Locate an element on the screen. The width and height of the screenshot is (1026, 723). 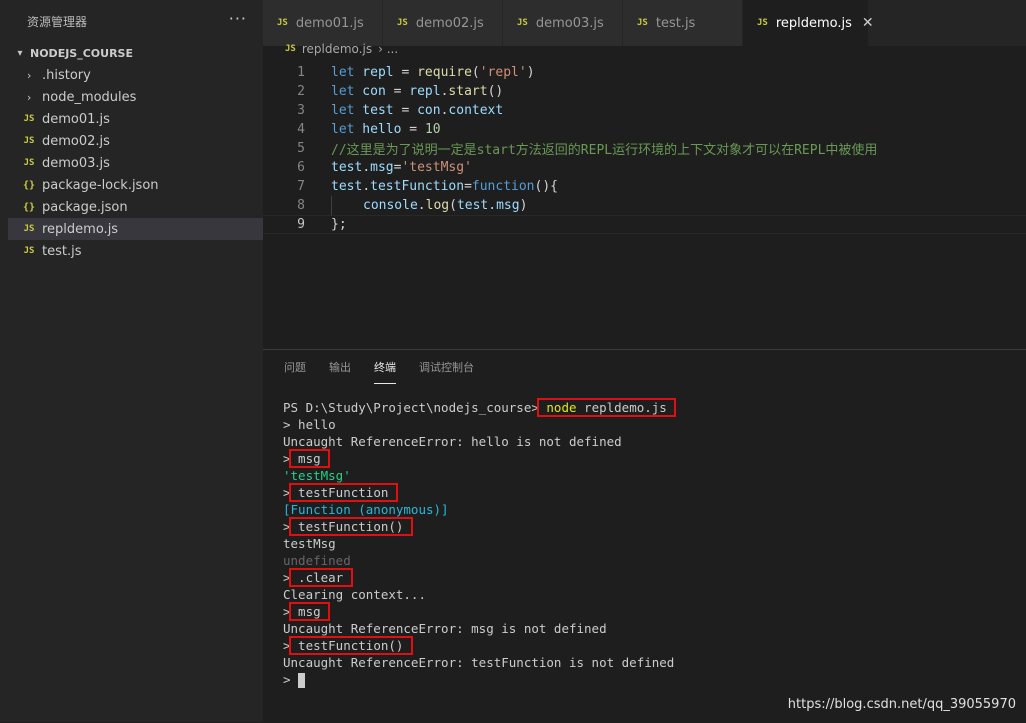
file-tree-item: JS demo03.js is located at coordinates (135, 163).